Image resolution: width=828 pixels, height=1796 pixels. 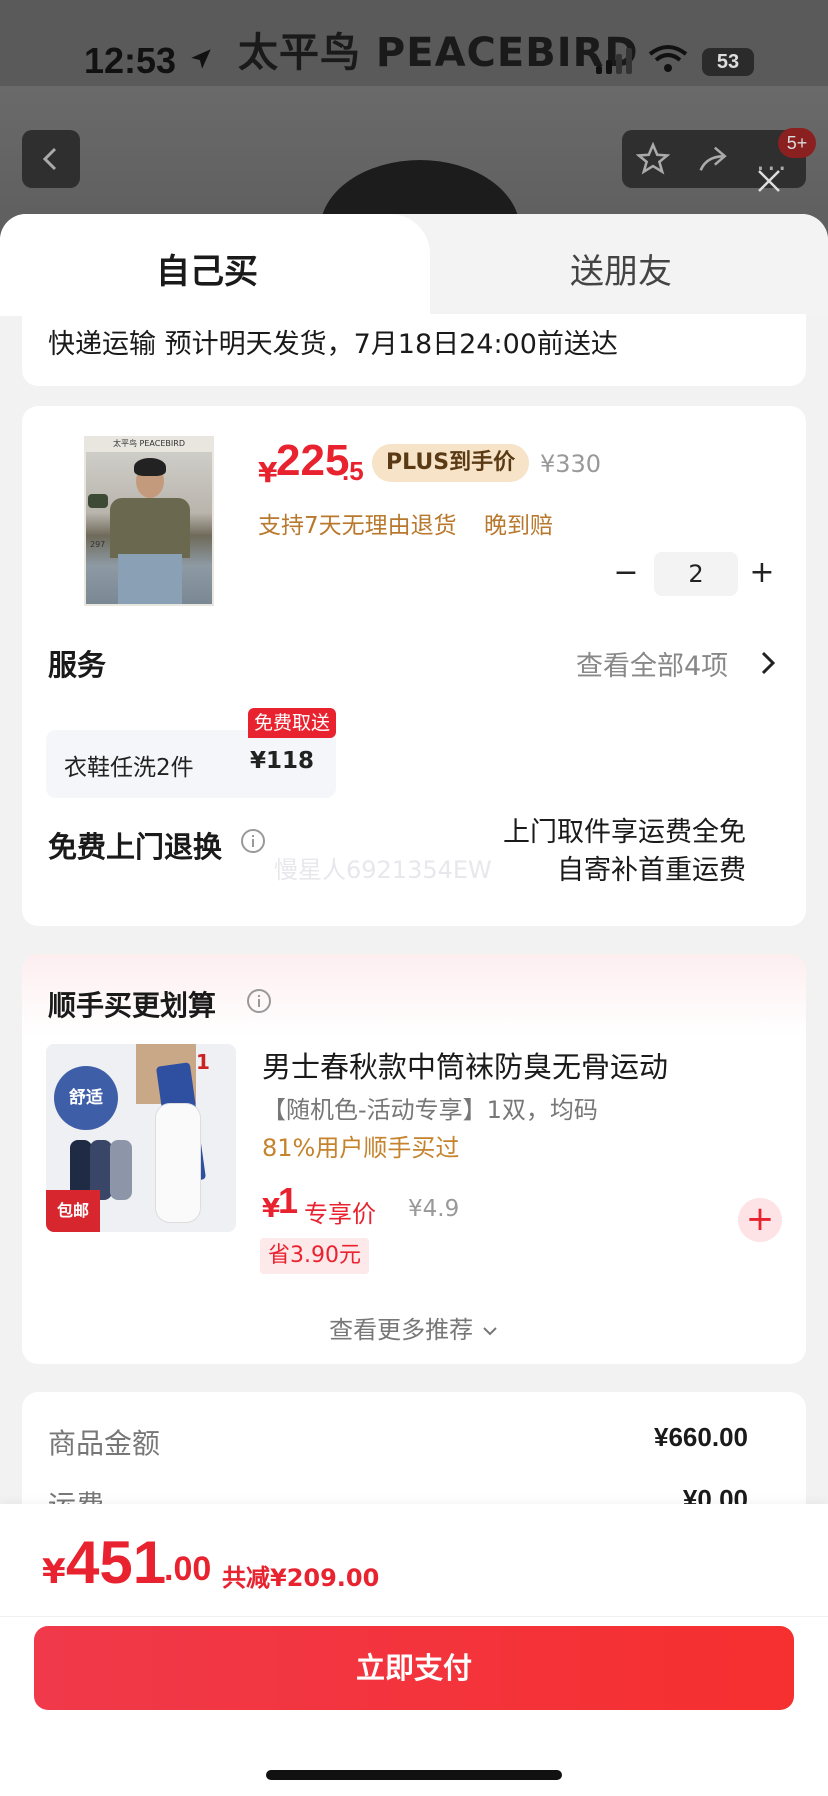 I want to click on goods-amount-value: ¥660.00, so click(x=701, y=1437).